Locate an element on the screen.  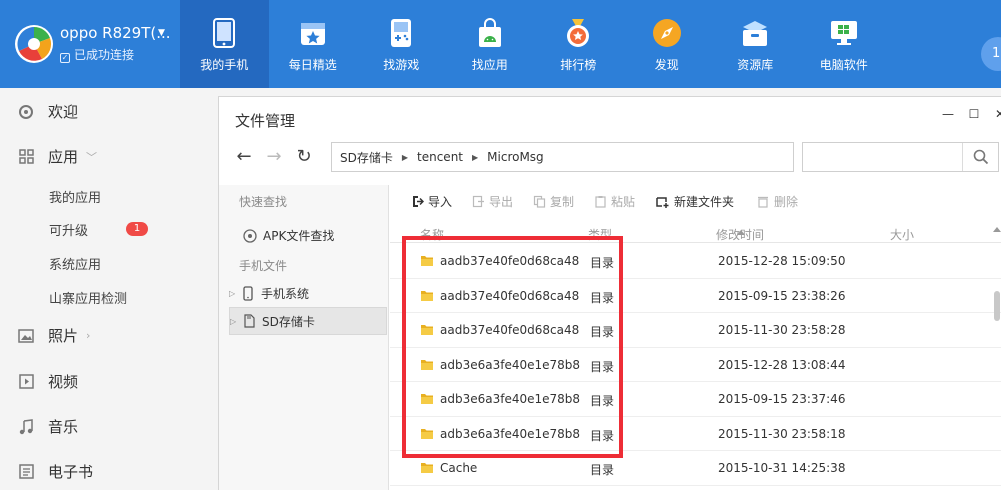
monitor-icon is located at coordinates (844, 33).